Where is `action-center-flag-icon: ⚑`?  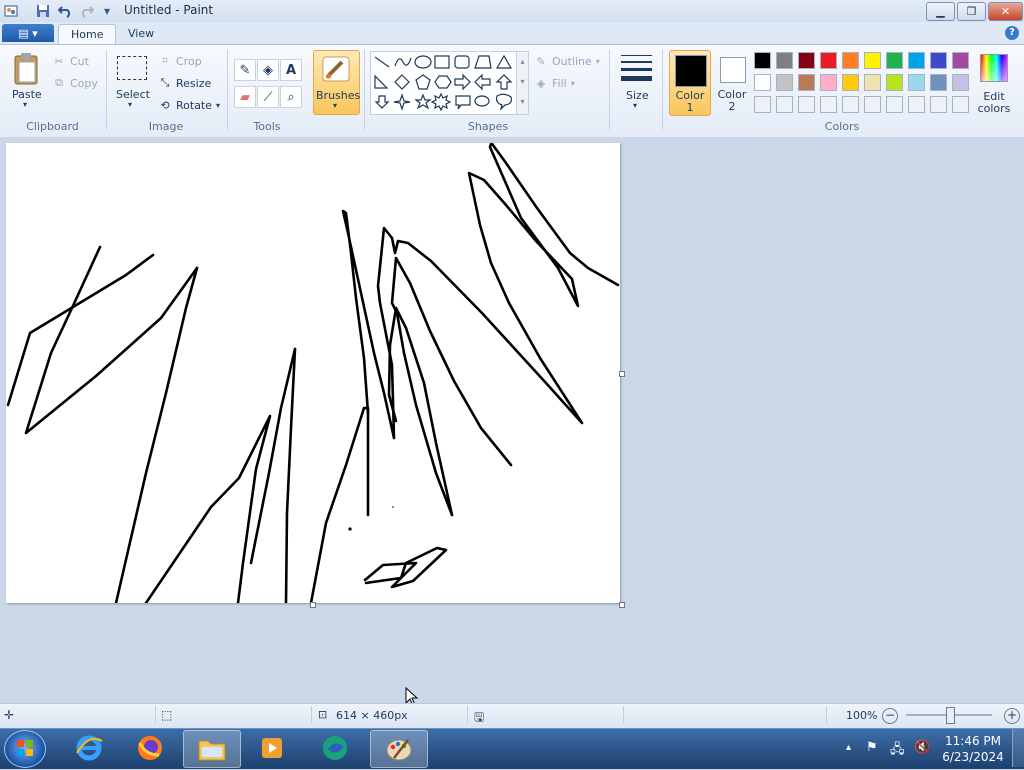
action-center-flag-icon: ⚑ is located at coordinates (872, 747).